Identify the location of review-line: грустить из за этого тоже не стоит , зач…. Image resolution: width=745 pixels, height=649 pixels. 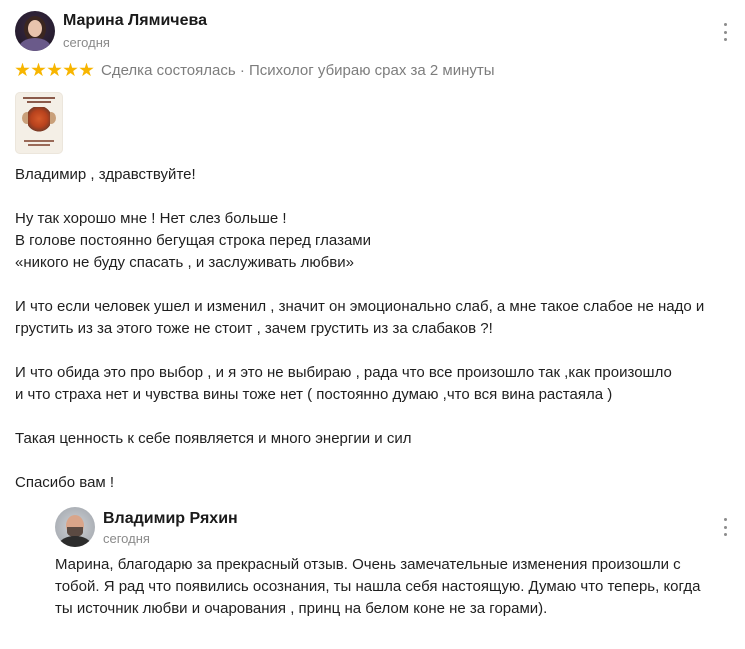
(254, 328).